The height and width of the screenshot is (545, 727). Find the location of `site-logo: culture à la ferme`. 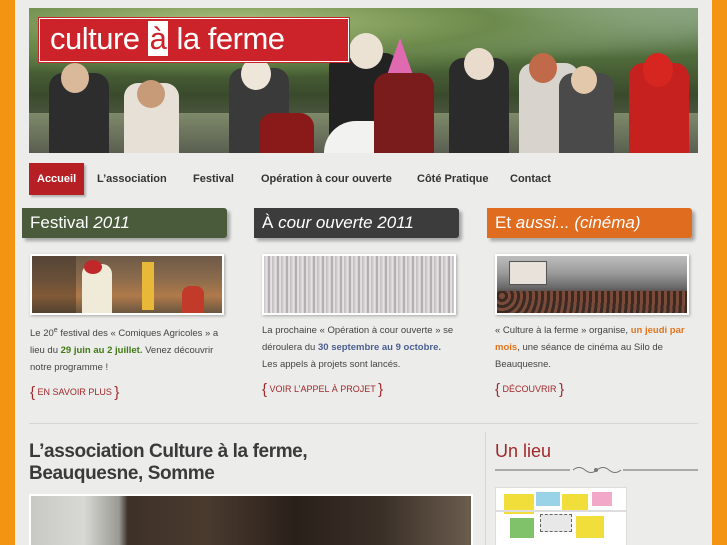

site-logo: culture à la ferme is located at coordinates (194, 40).